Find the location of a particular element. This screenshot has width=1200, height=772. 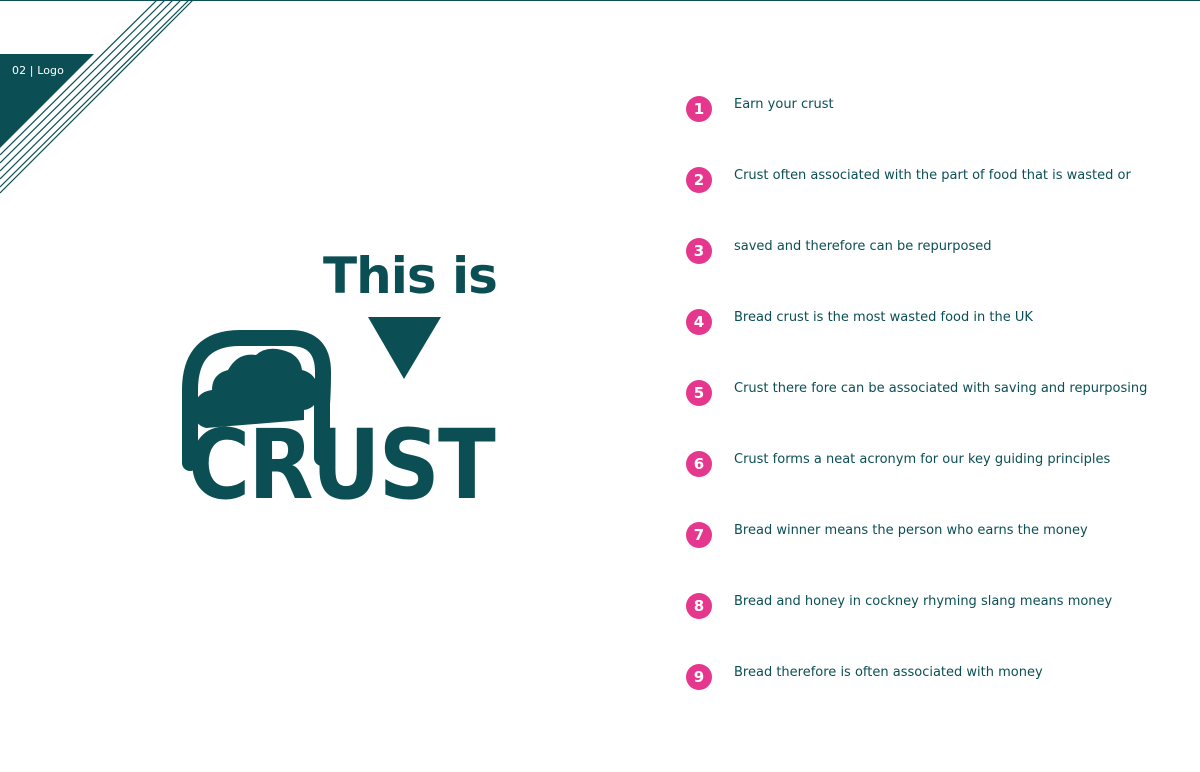

number-badge: 7 is located at coordinates (699, 535).